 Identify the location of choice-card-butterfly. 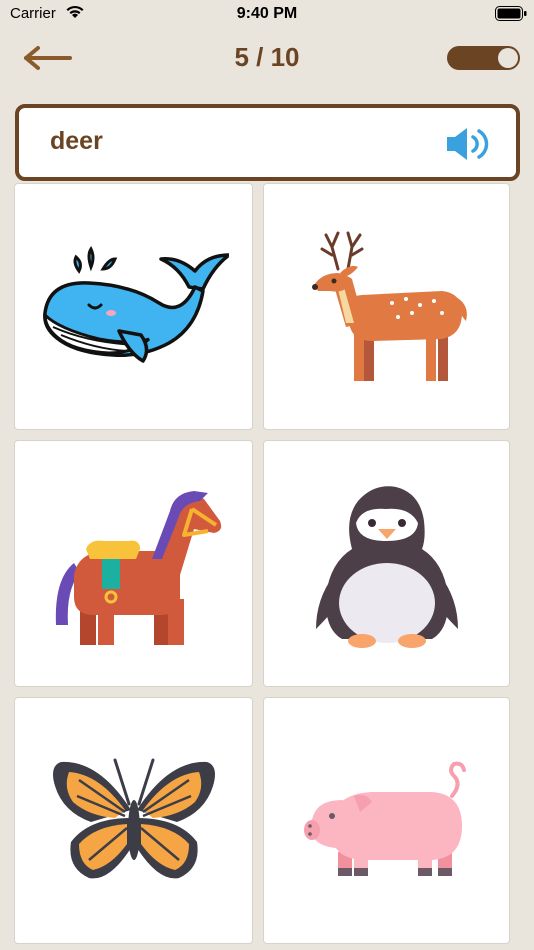
(133, 820).